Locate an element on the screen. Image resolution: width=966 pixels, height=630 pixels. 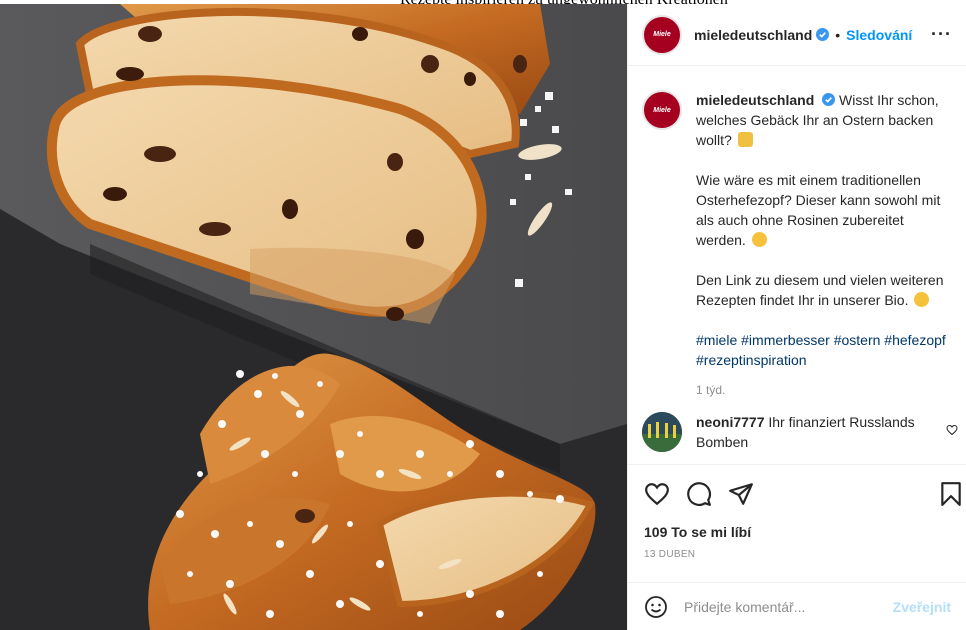
chef-emoji-icon is located at coordinates (745, 139).